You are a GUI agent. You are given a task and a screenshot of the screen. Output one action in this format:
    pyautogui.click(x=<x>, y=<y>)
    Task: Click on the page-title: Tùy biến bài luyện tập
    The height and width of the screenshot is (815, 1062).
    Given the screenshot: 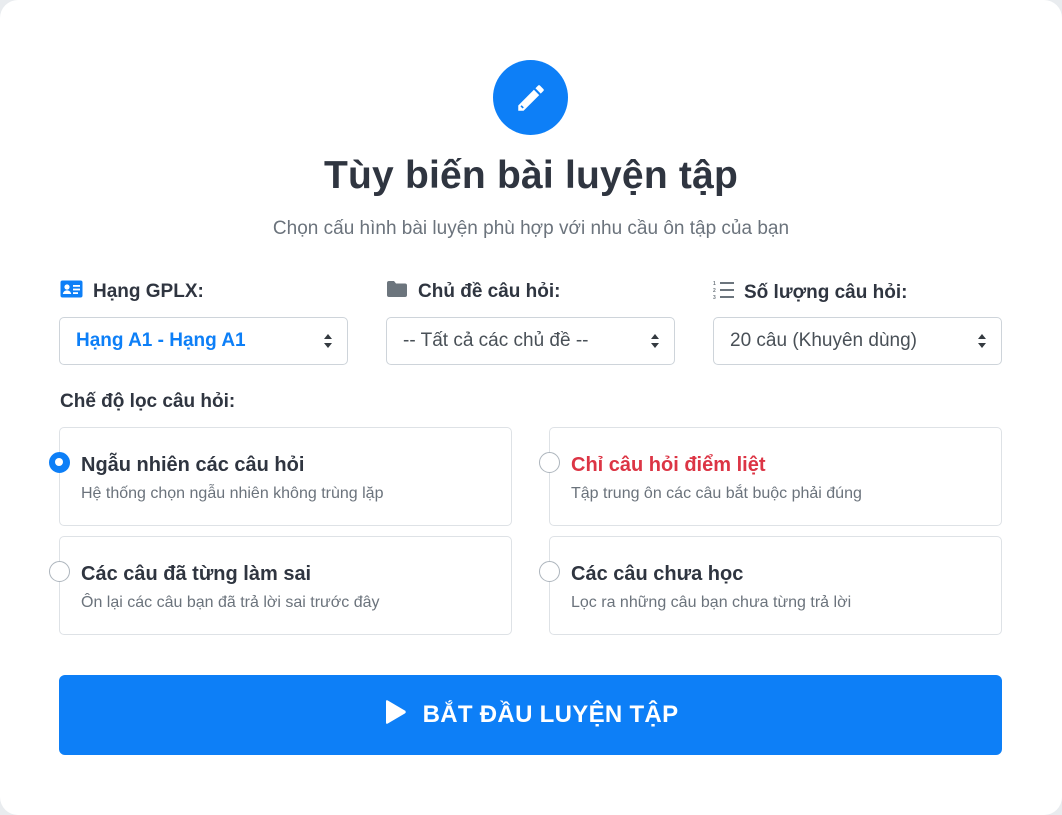 What is the action you would take?
    pyautogui.click(x=531, y=175)
    